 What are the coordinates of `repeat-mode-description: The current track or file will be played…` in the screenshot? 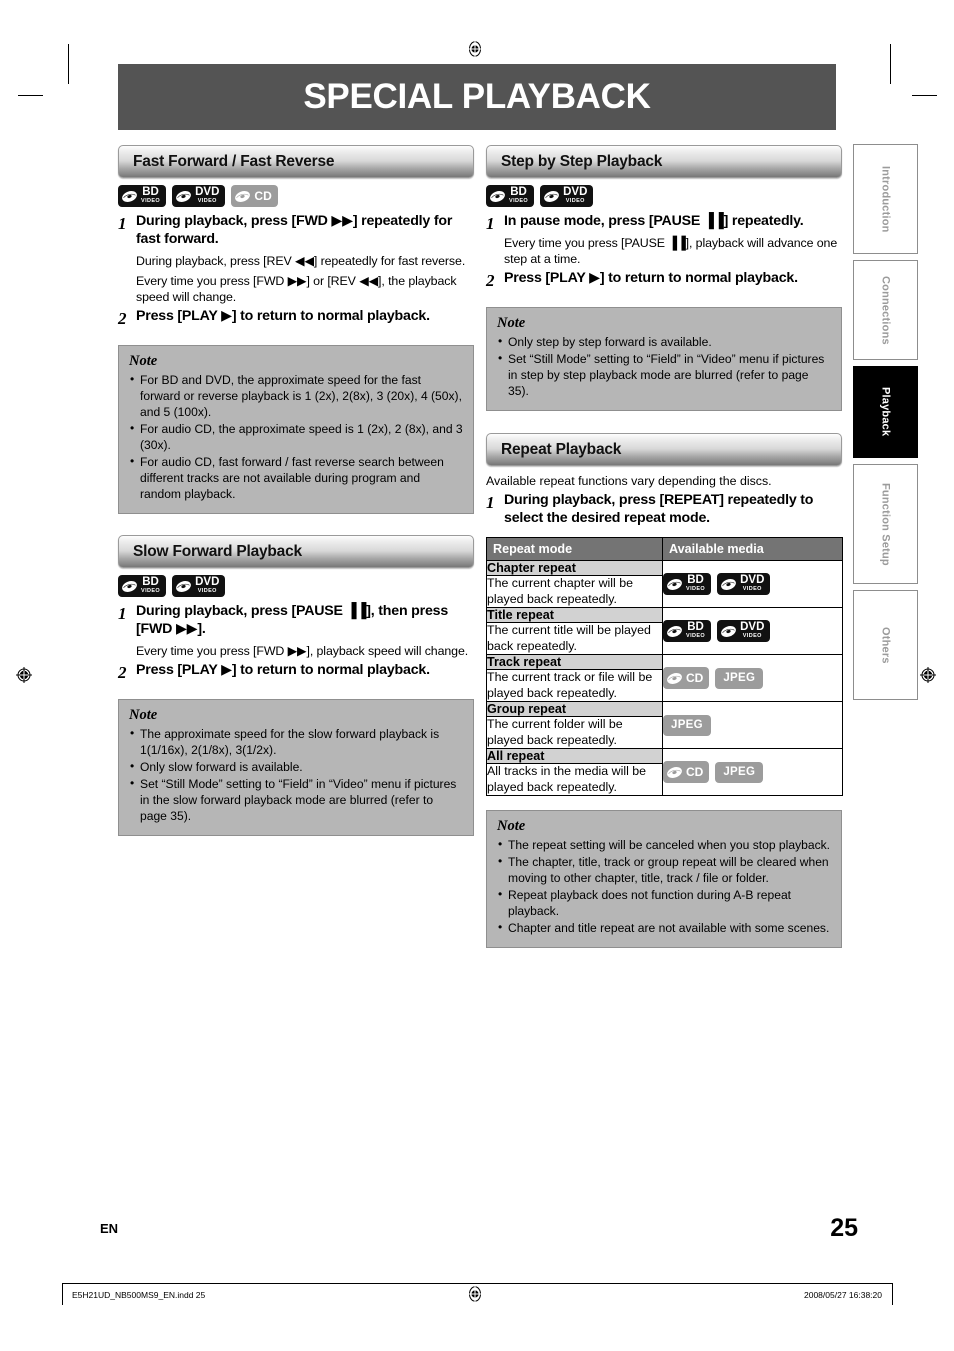 It's located at (574, 686).